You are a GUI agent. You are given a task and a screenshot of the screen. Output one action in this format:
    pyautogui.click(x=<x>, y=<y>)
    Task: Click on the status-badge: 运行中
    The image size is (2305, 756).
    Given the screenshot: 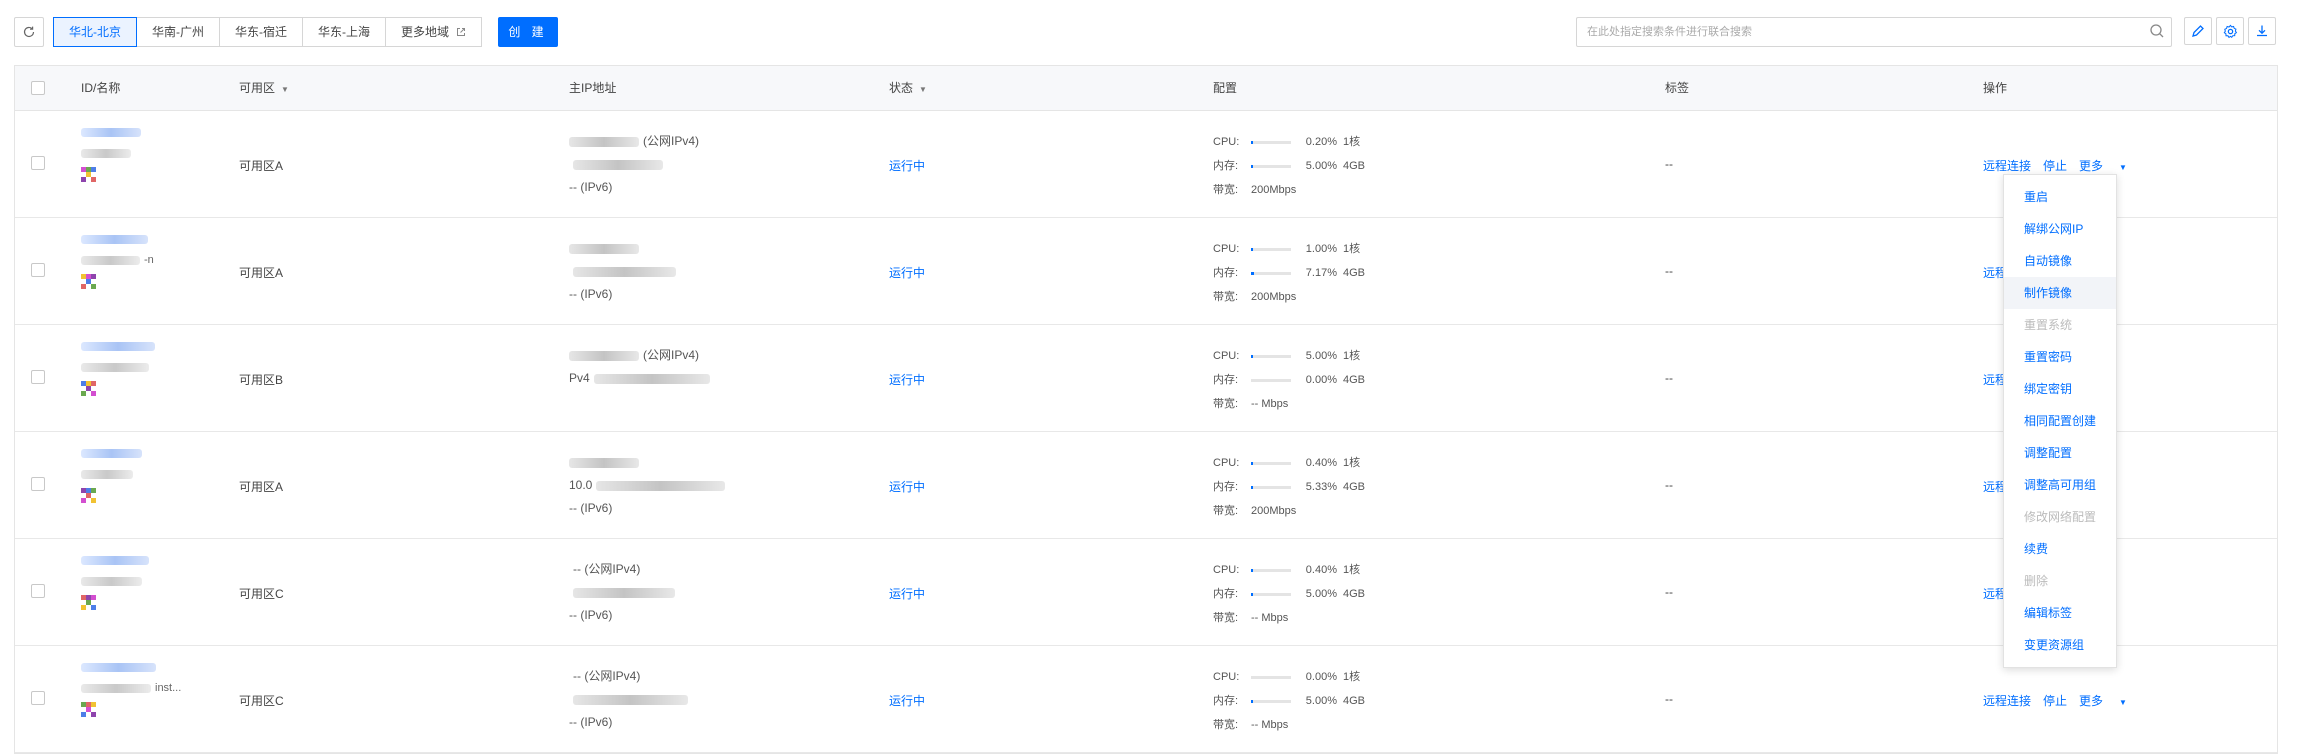 What is the action you would take?
    pyautogui.click(x=907, y=166)
    